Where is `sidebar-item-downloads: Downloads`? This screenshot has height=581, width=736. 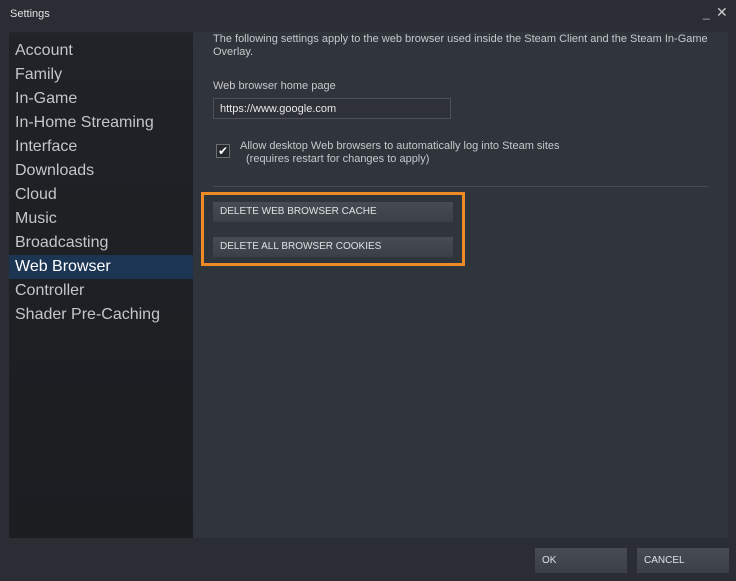 sidebar-item-downloads: Downloads is located at coordinates (101, 171).